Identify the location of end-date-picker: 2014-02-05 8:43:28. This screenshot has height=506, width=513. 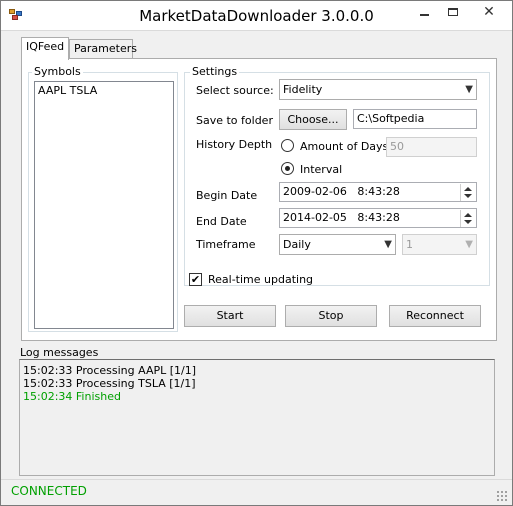
(378, 218).